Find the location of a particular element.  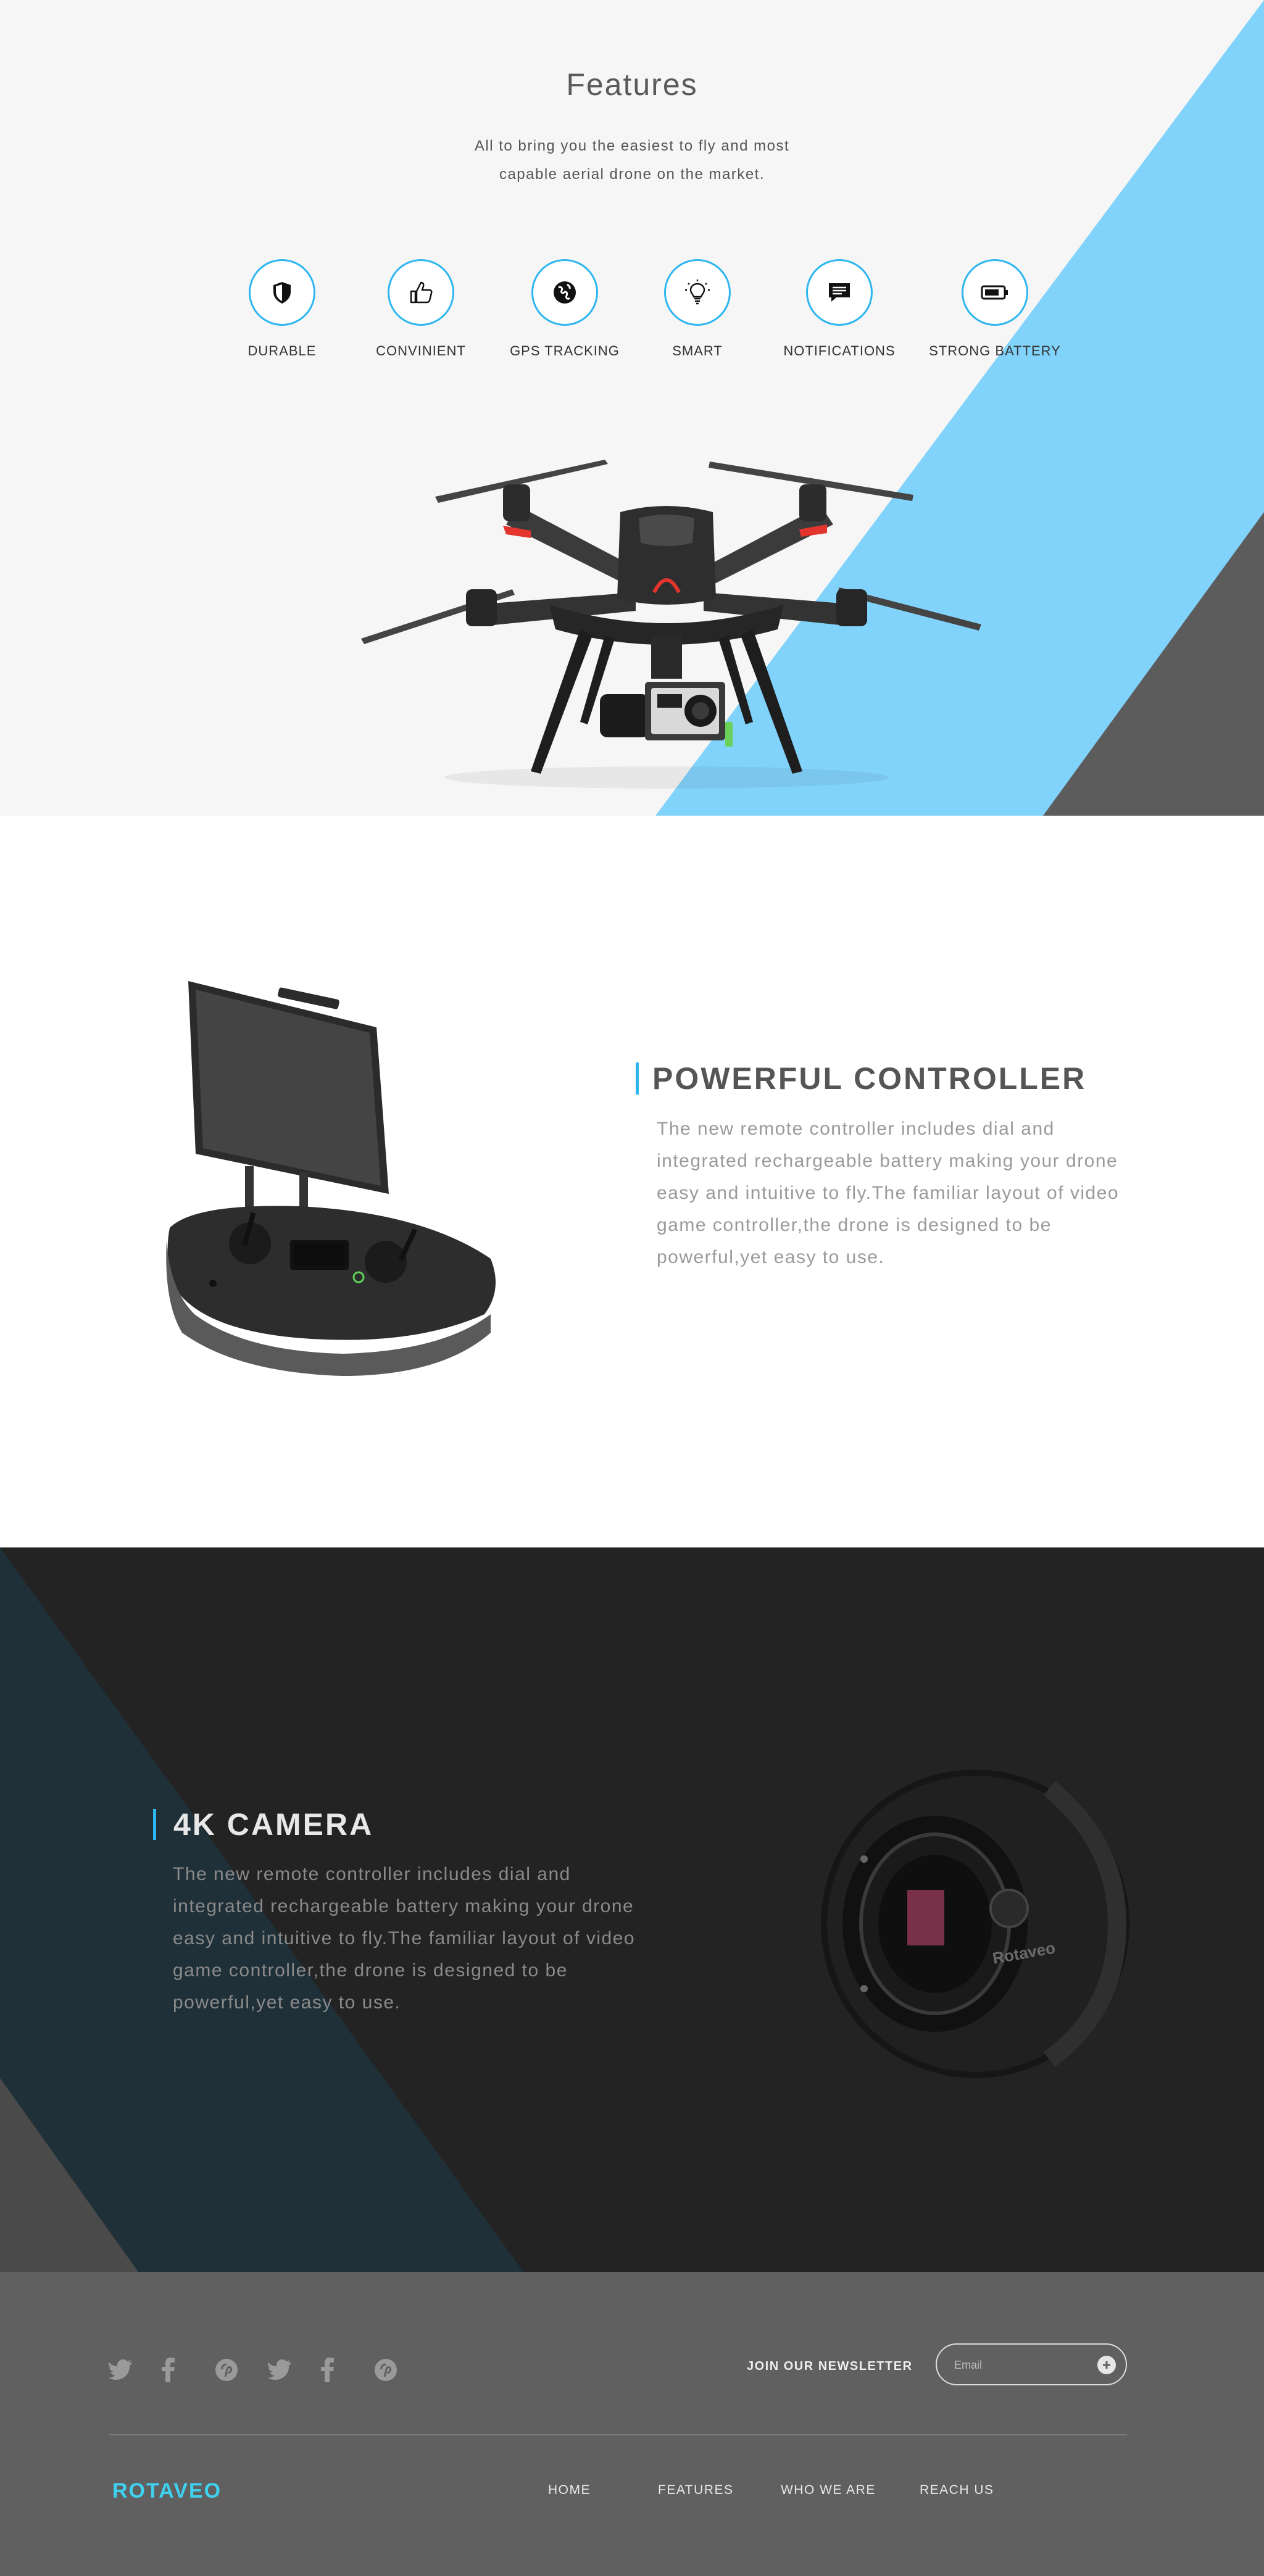

feature-notifications: NOTIFICATIONS is located at coordinates (839, 309).